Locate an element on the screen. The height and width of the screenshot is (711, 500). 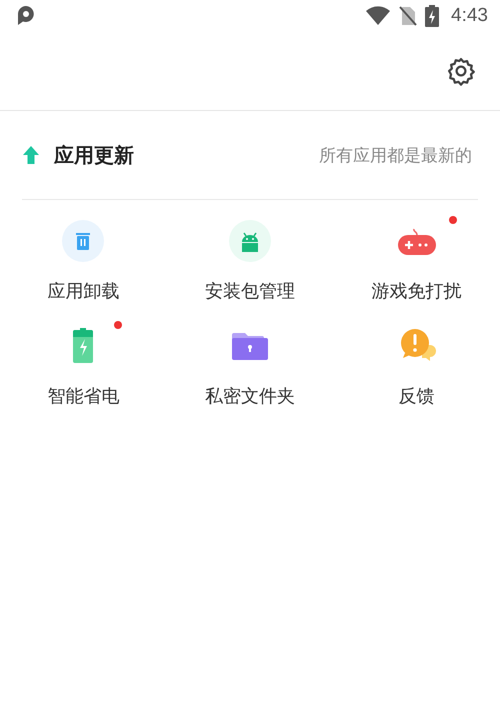
settings-button is located at coordinates (461, 71).